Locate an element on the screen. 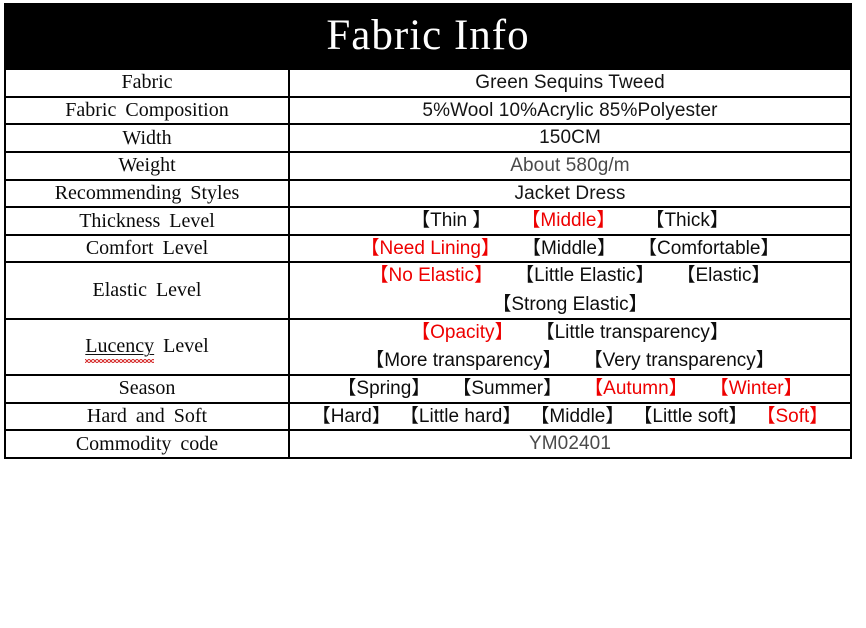  option: 【Very transparency】 is located at coordinates (679, 361).